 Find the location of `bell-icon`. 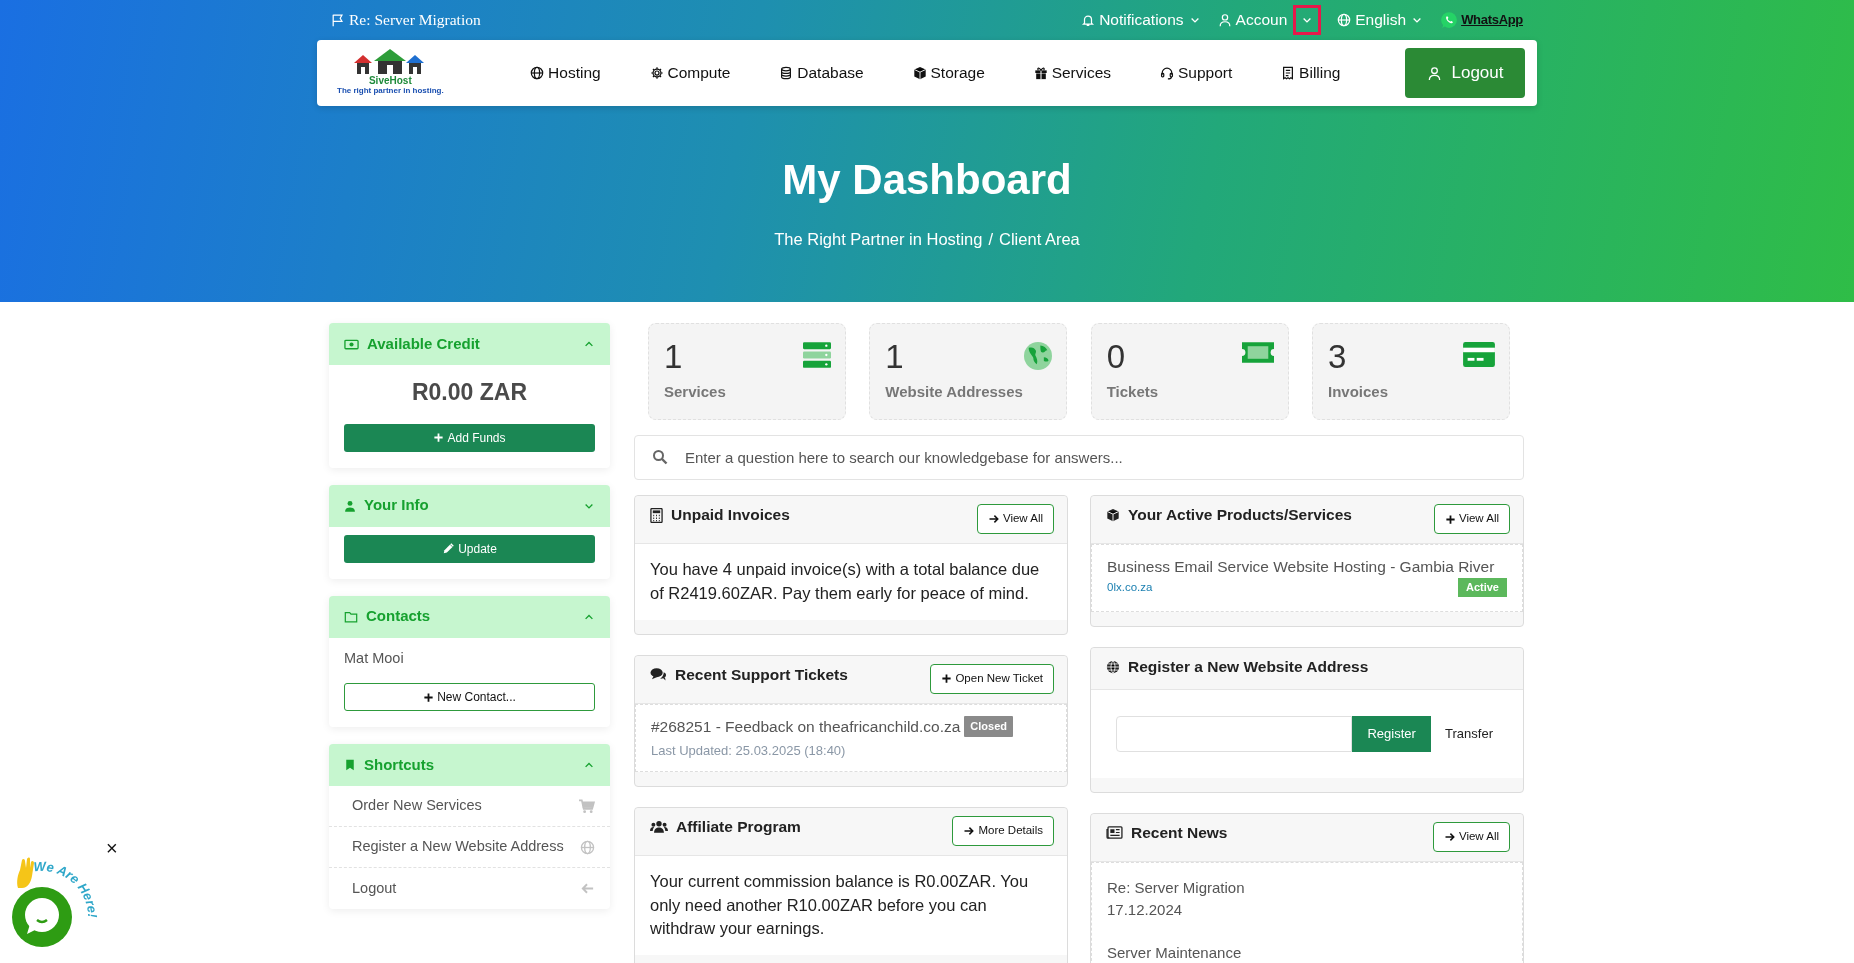

bell-icon is located at coordinates (1088, 20).